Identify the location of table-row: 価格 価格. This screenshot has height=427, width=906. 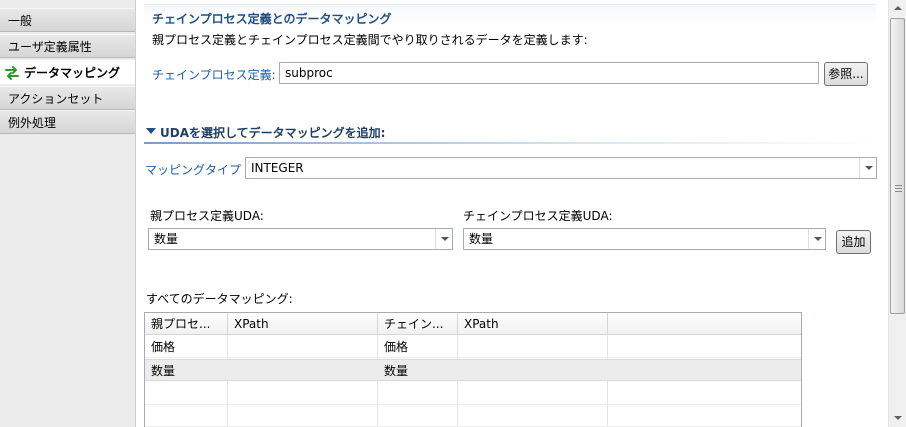
(473, 347).